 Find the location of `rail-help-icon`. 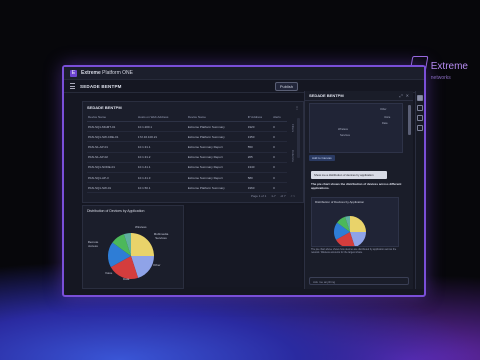

rail-help-icon is located at coordinates (420, 128).